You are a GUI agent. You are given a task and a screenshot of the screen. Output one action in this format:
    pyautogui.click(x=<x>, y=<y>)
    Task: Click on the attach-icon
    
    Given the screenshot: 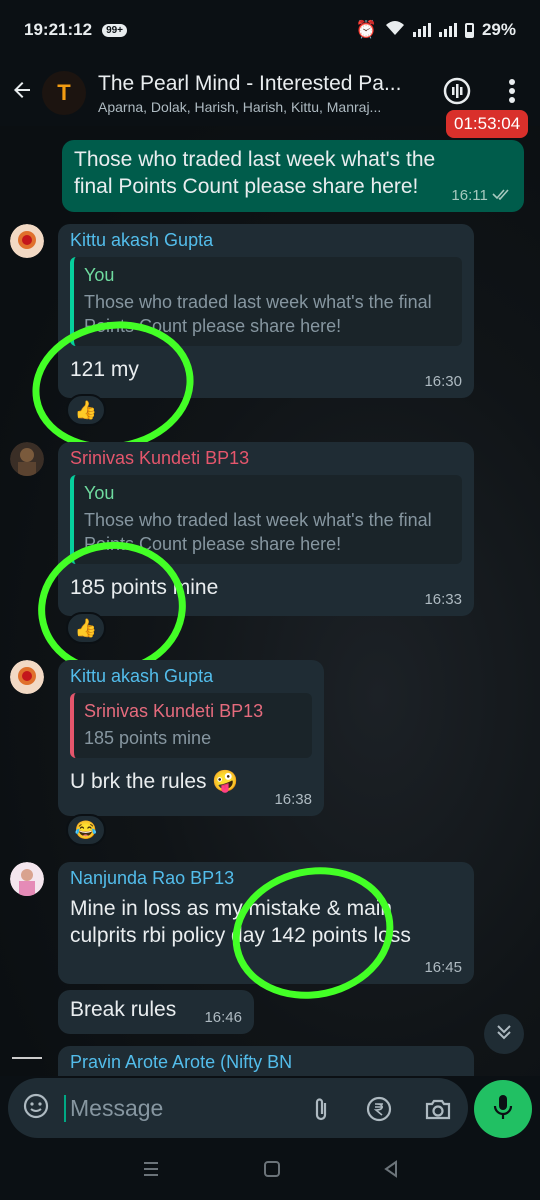 What is the action you would take?
    pyautogui.click(x=321, y=1112)
    